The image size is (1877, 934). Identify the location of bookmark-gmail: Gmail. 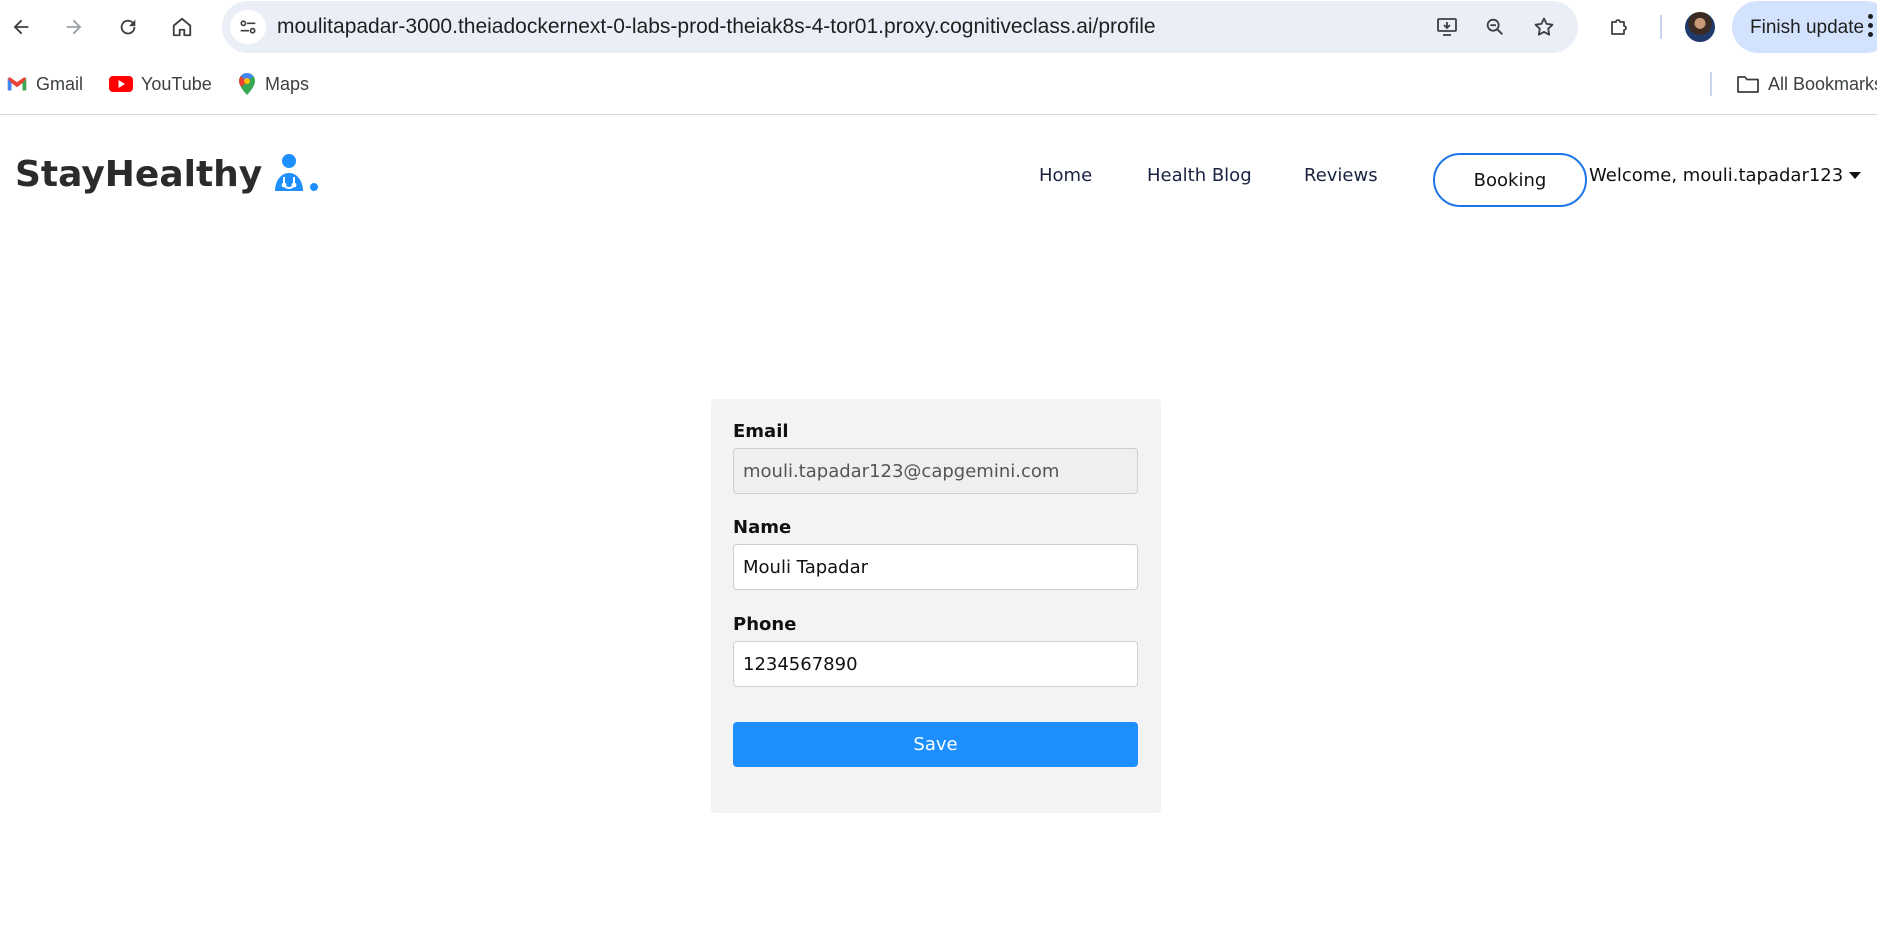
(44, 84).